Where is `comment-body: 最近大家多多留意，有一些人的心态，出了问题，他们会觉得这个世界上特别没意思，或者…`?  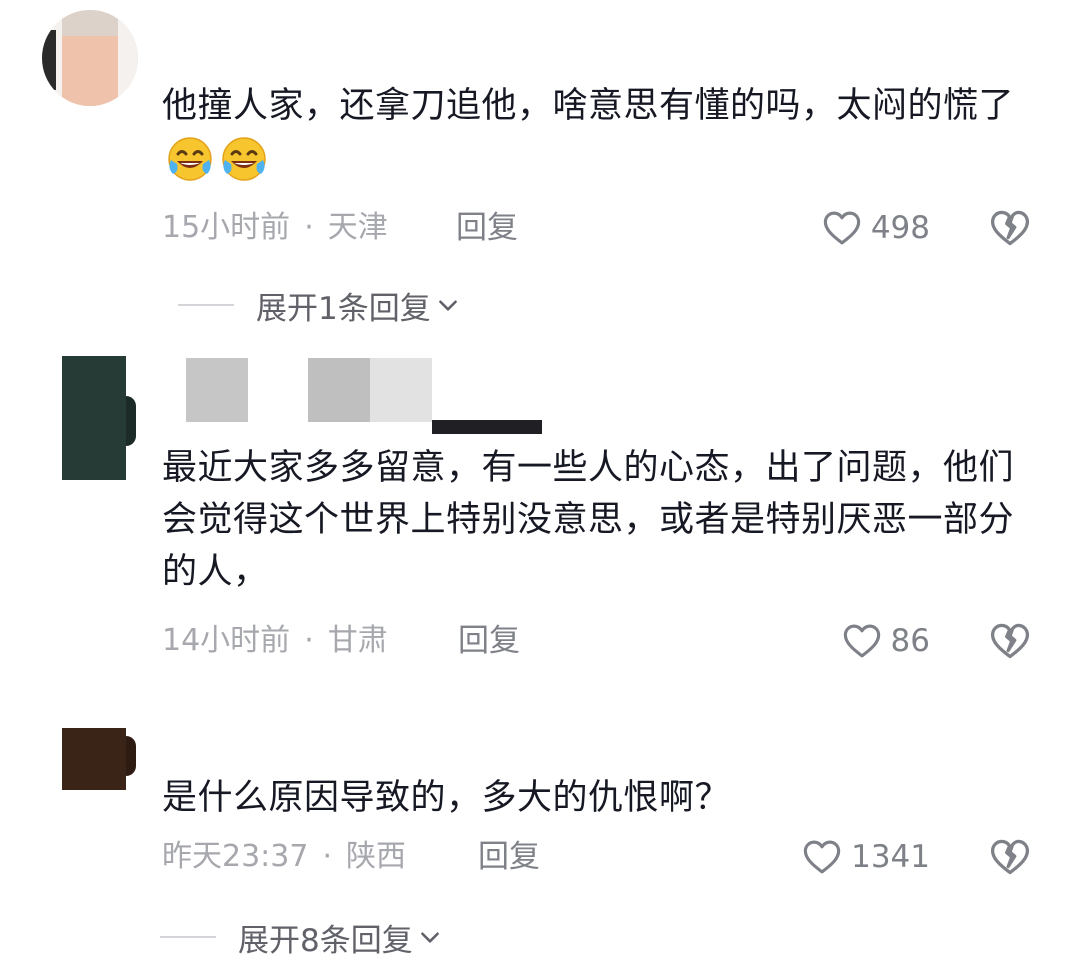 comment-body: 最近大家多多留意，有一些人的心态，出了问题，他们会觉得这个世界上特别没意思，或者… is located at coordinates (588, 520).